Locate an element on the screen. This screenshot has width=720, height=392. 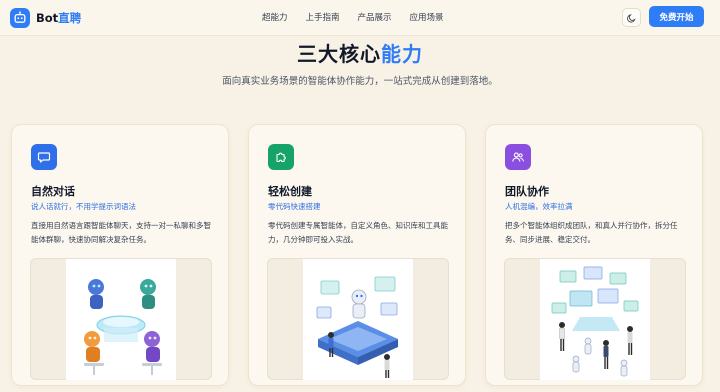
human-robot-team-illustration is located at coordinates (595, 319).